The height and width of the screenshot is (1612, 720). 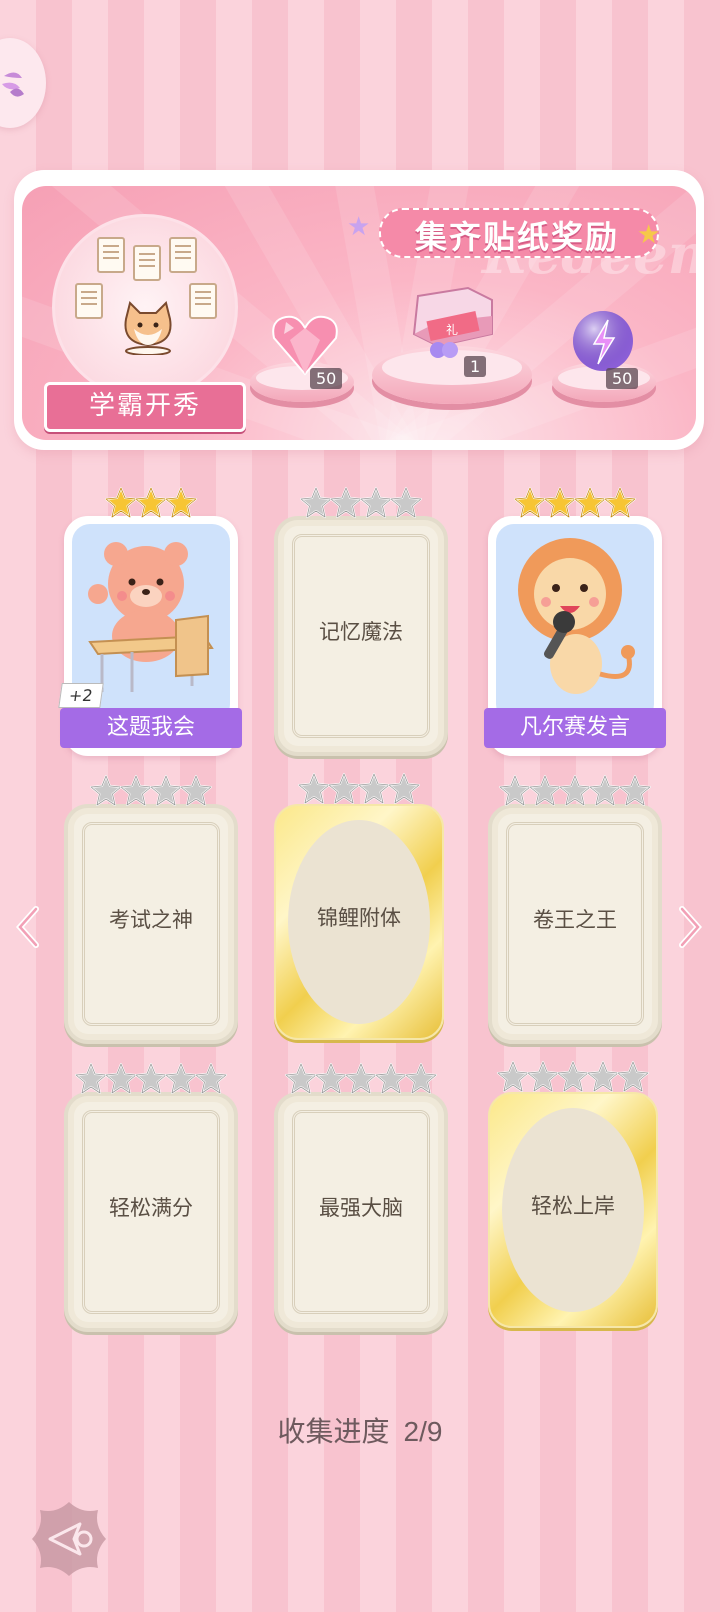 What do you see at coordinates (573, 1206) in the screenshot?
I see `card-name: 轻松上岸` at bounding box center [573, 1206].